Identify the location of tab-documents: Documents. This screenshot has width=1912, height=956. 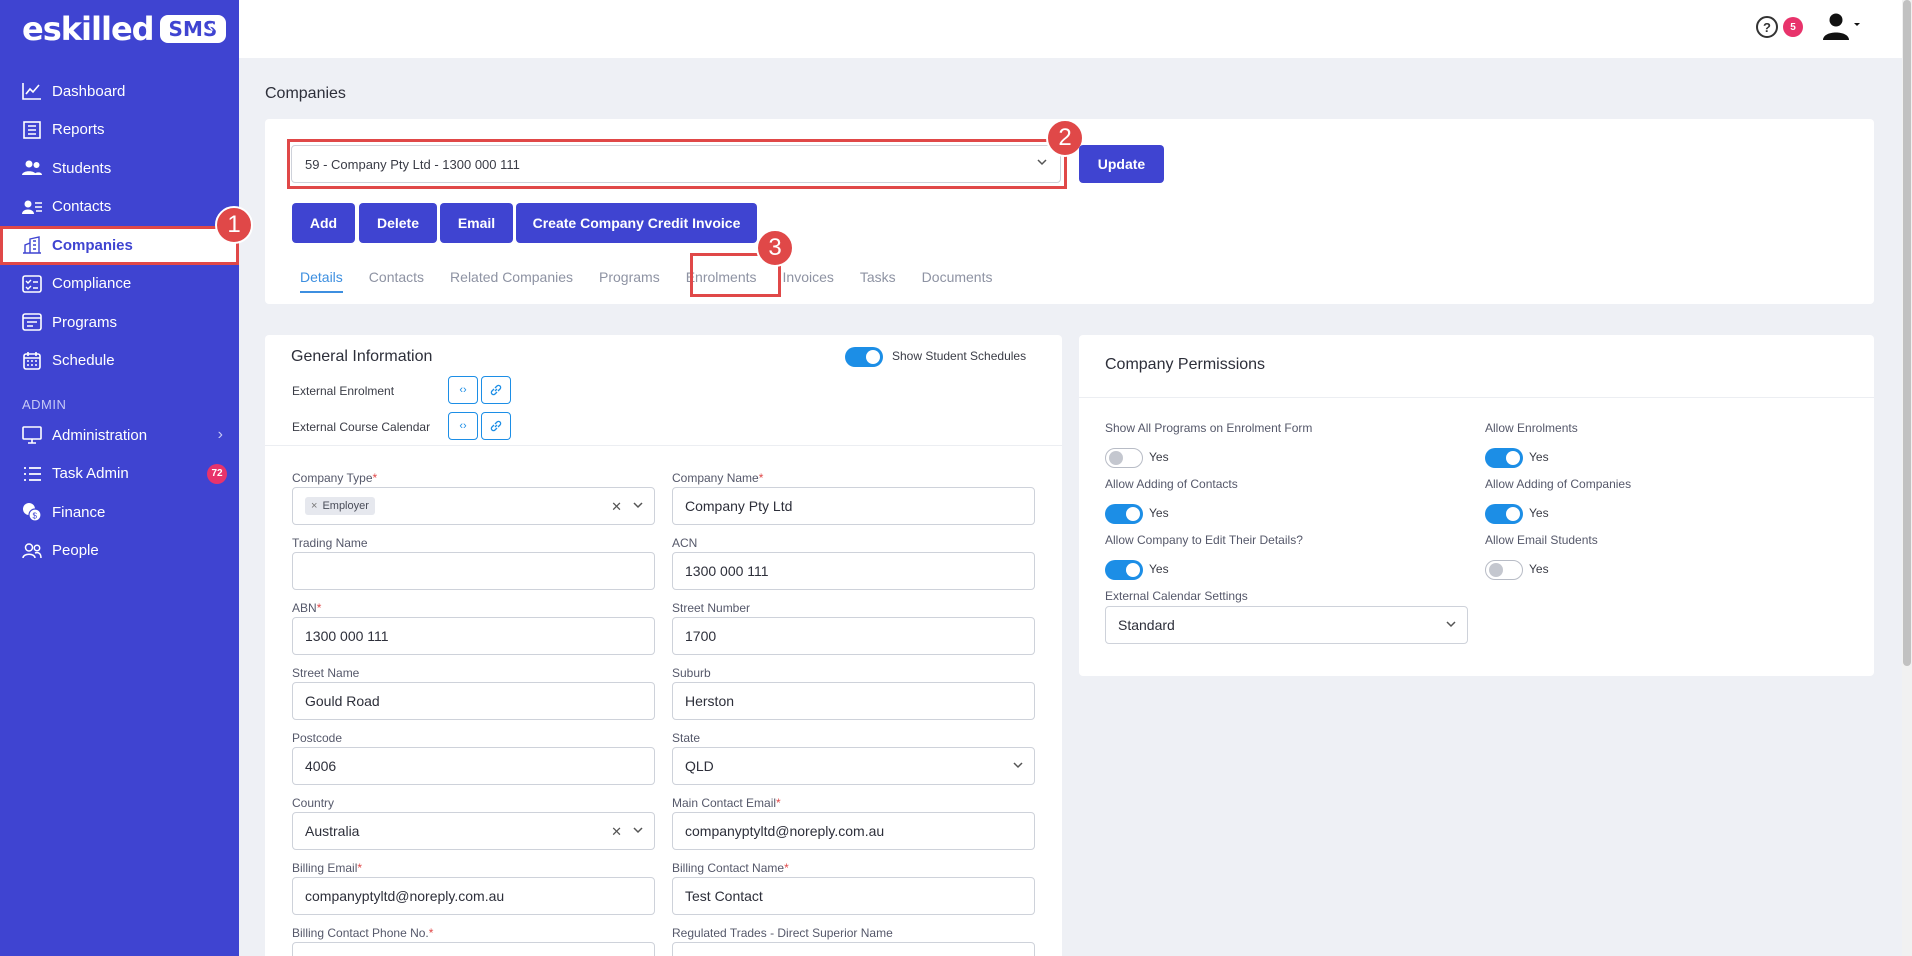
(957, 277).